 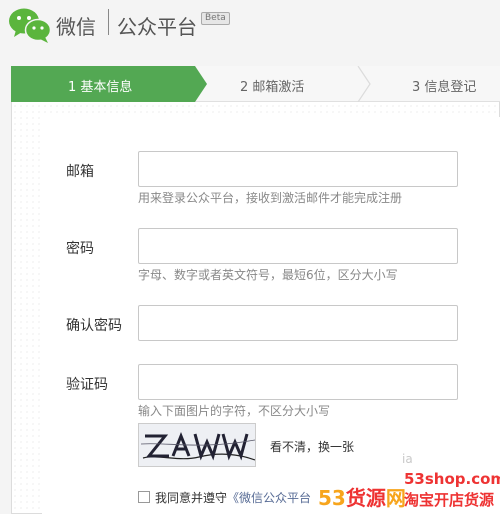 What do you see at coordinates (100, 87) in the screenshot?
I see `step-basic-info: 1 基本信息` at bounding box center [100, 87].